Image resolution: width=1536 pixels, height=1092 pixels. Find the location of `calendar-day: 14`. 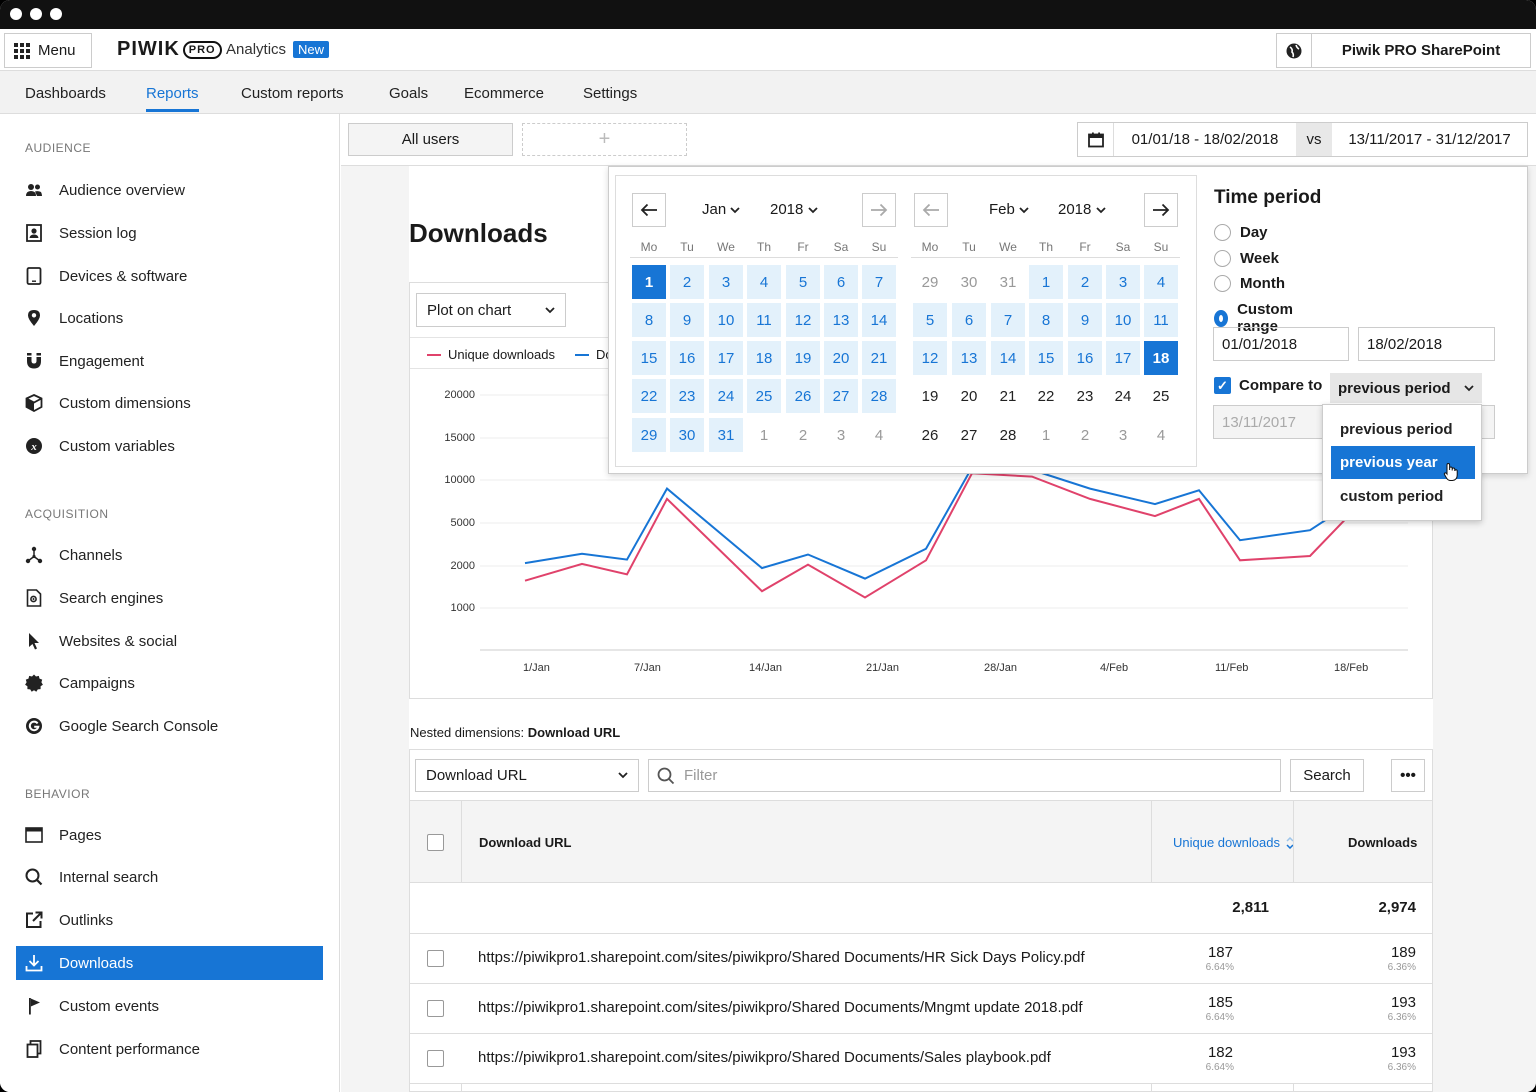

calendar-day: 14 is located at coordinates (879, 320).